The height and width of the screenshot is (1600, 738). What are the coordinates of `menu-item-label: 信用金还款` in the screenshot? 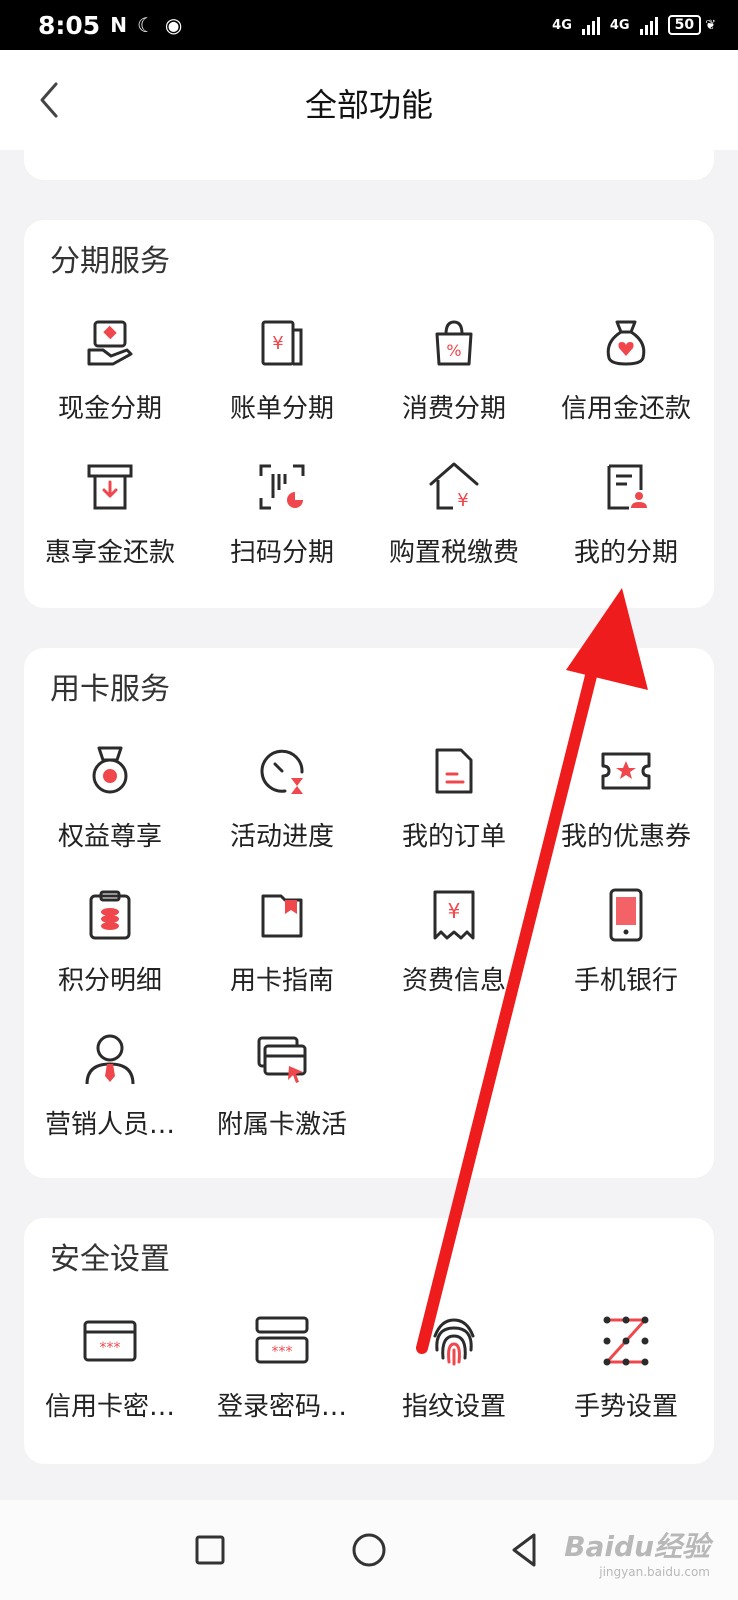 It's located at (625, 409).